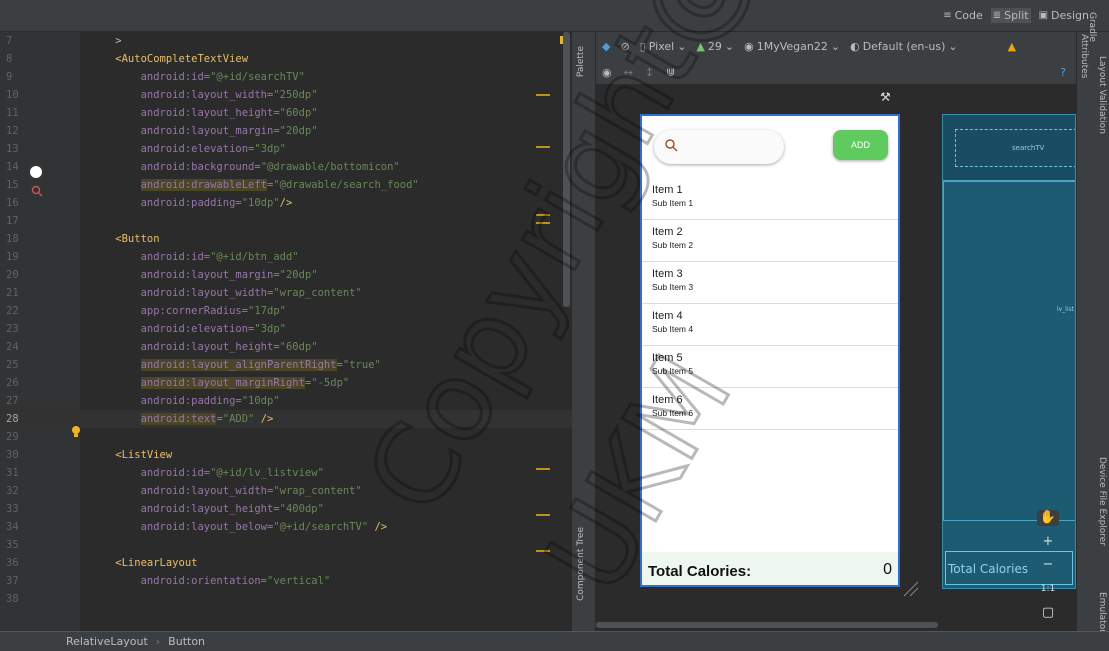  Describe the element at coordinates (286, 77) in the screenshot. I see `code-line: 9 android:id="@+id/searchTV"` at that location.